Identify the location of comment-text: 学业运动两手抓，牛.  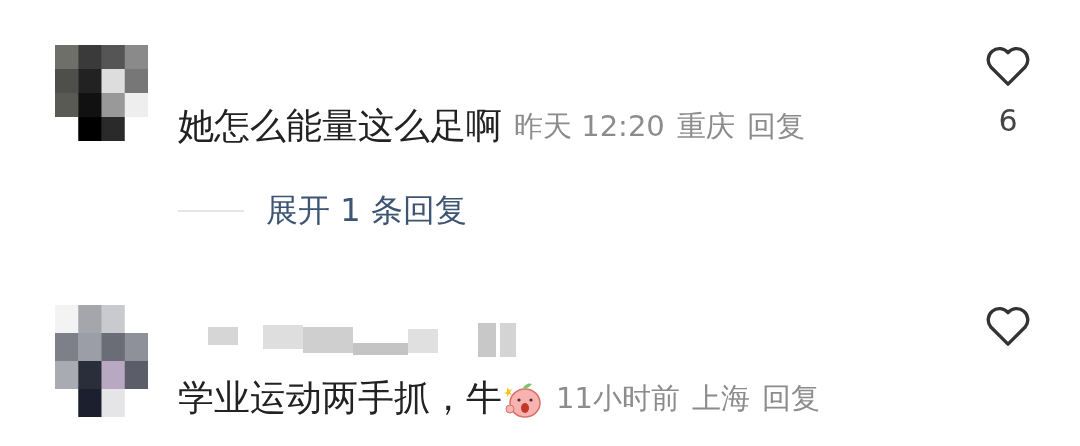
(340, 398).